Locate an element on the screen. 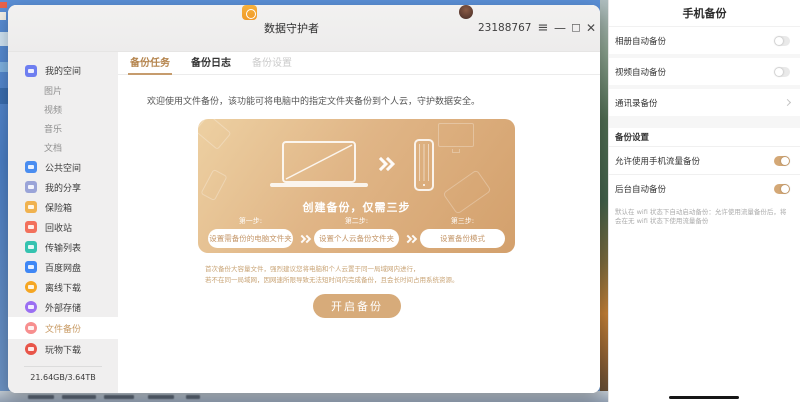  sidebar-item: 音乐 is located at coordinates (63, 128).